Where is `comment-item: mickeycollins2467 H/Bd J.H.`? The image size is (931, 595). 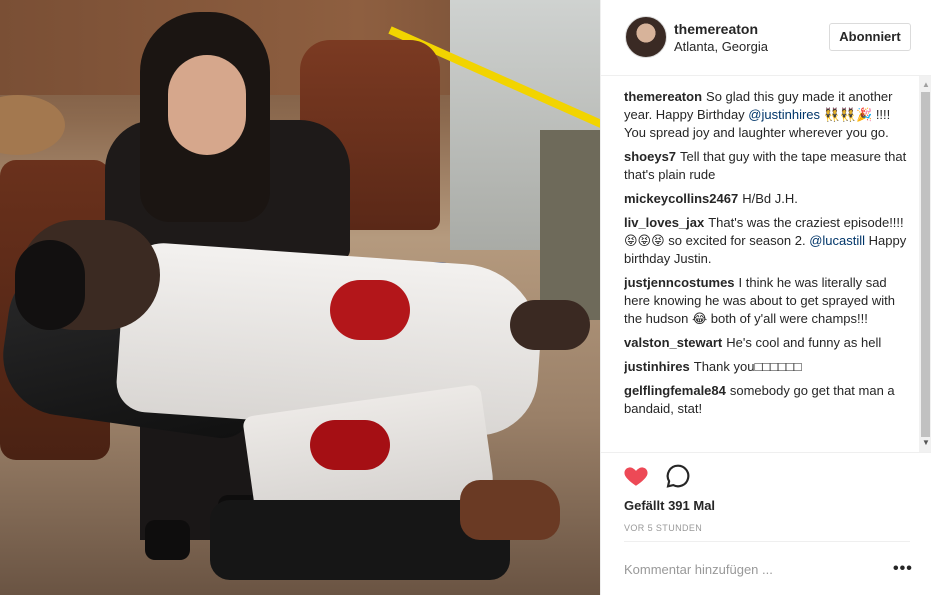 comment-item: mickeycollins2467 H/Bd J.H. is located at coordinates (766, 199).